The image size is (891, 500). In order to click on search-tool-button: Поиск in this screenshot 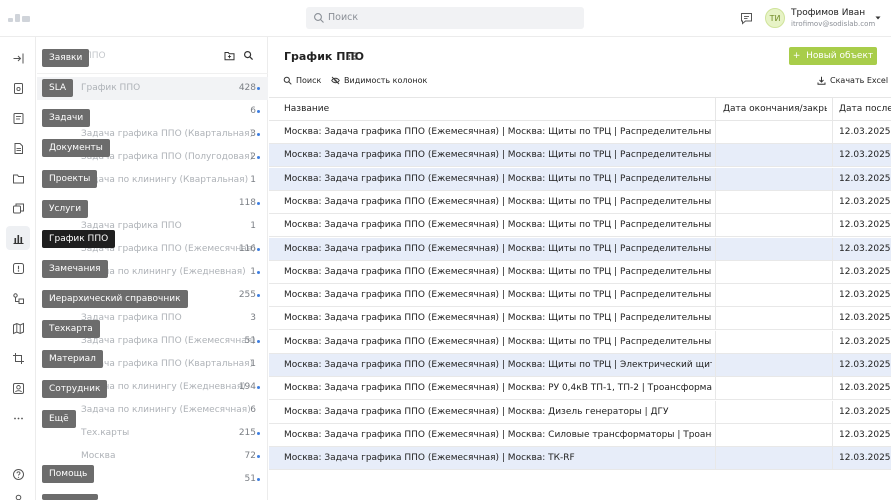, I will do `click(302, 80)`.